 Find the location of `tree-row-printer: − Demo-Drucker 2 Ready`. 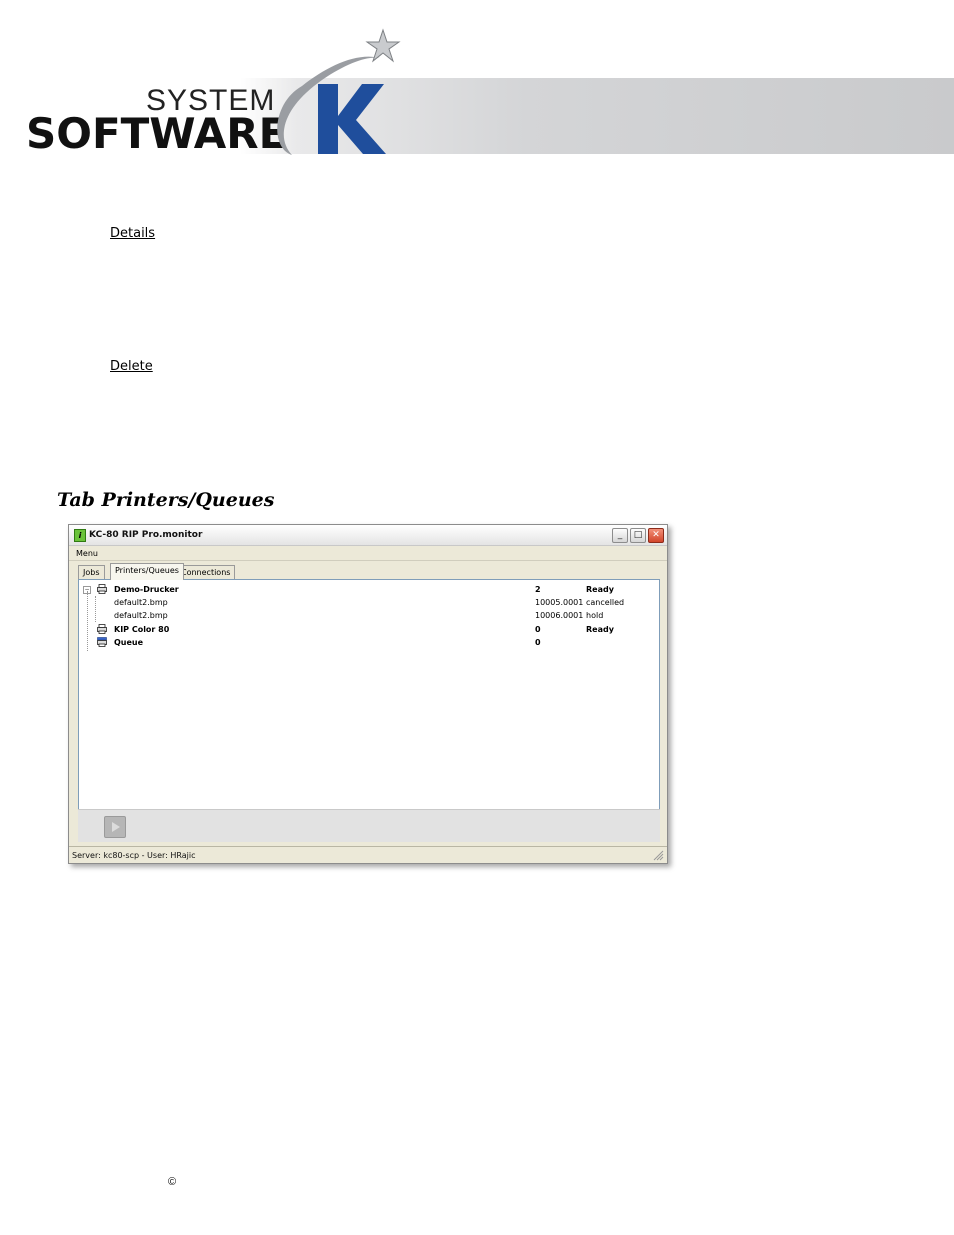

tree-row-printer: − Demo-Drucker 2 Ready is located at coordinates (369, 589).